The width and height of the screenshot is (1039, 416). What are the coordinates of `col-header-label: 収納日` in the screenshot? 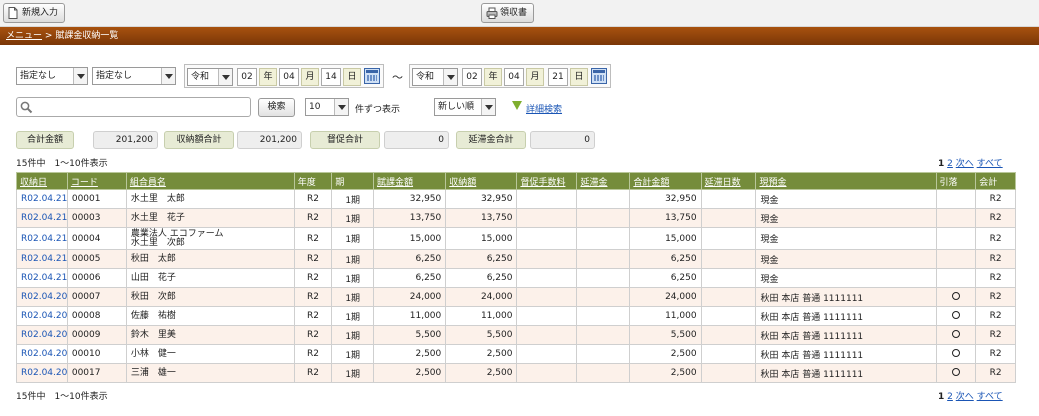 It's located at (34, 182).